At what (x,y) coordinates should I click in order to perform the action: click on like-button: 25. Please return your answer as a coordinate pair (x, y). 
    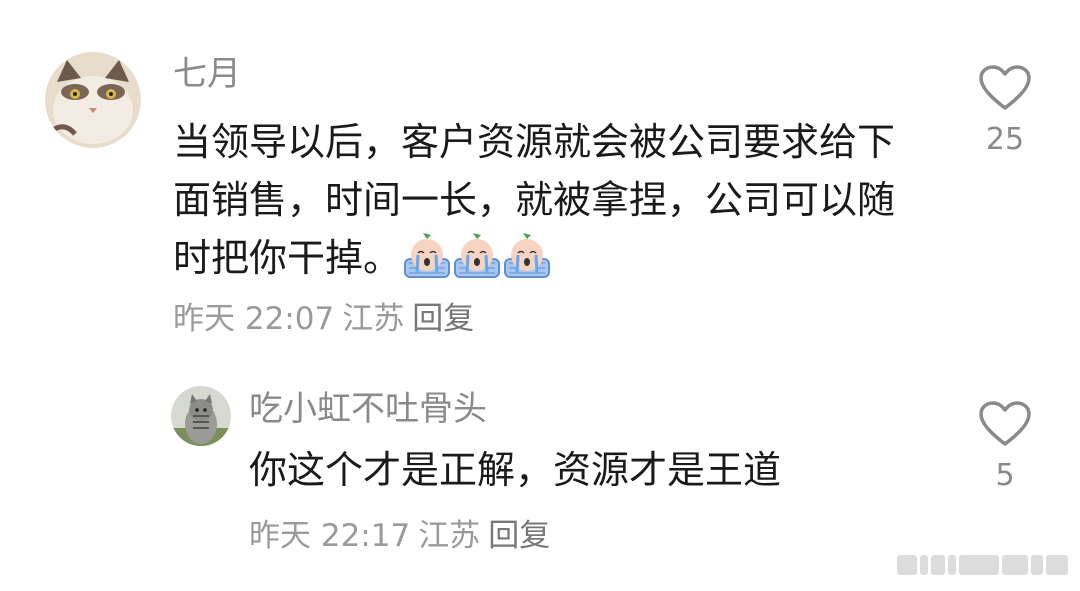
    Looking at the image, I should click on (1005, 111).